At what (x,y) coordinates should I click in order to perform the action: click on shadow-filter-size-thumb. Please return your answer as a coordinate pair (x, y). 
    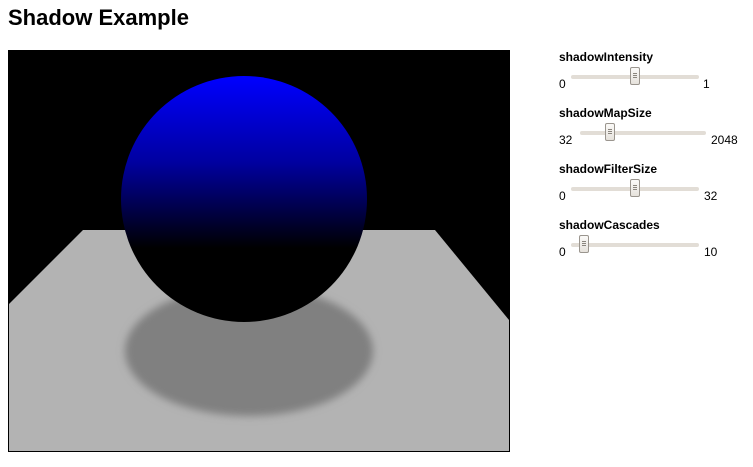
    Looking at the image, I should click on (635, 188).